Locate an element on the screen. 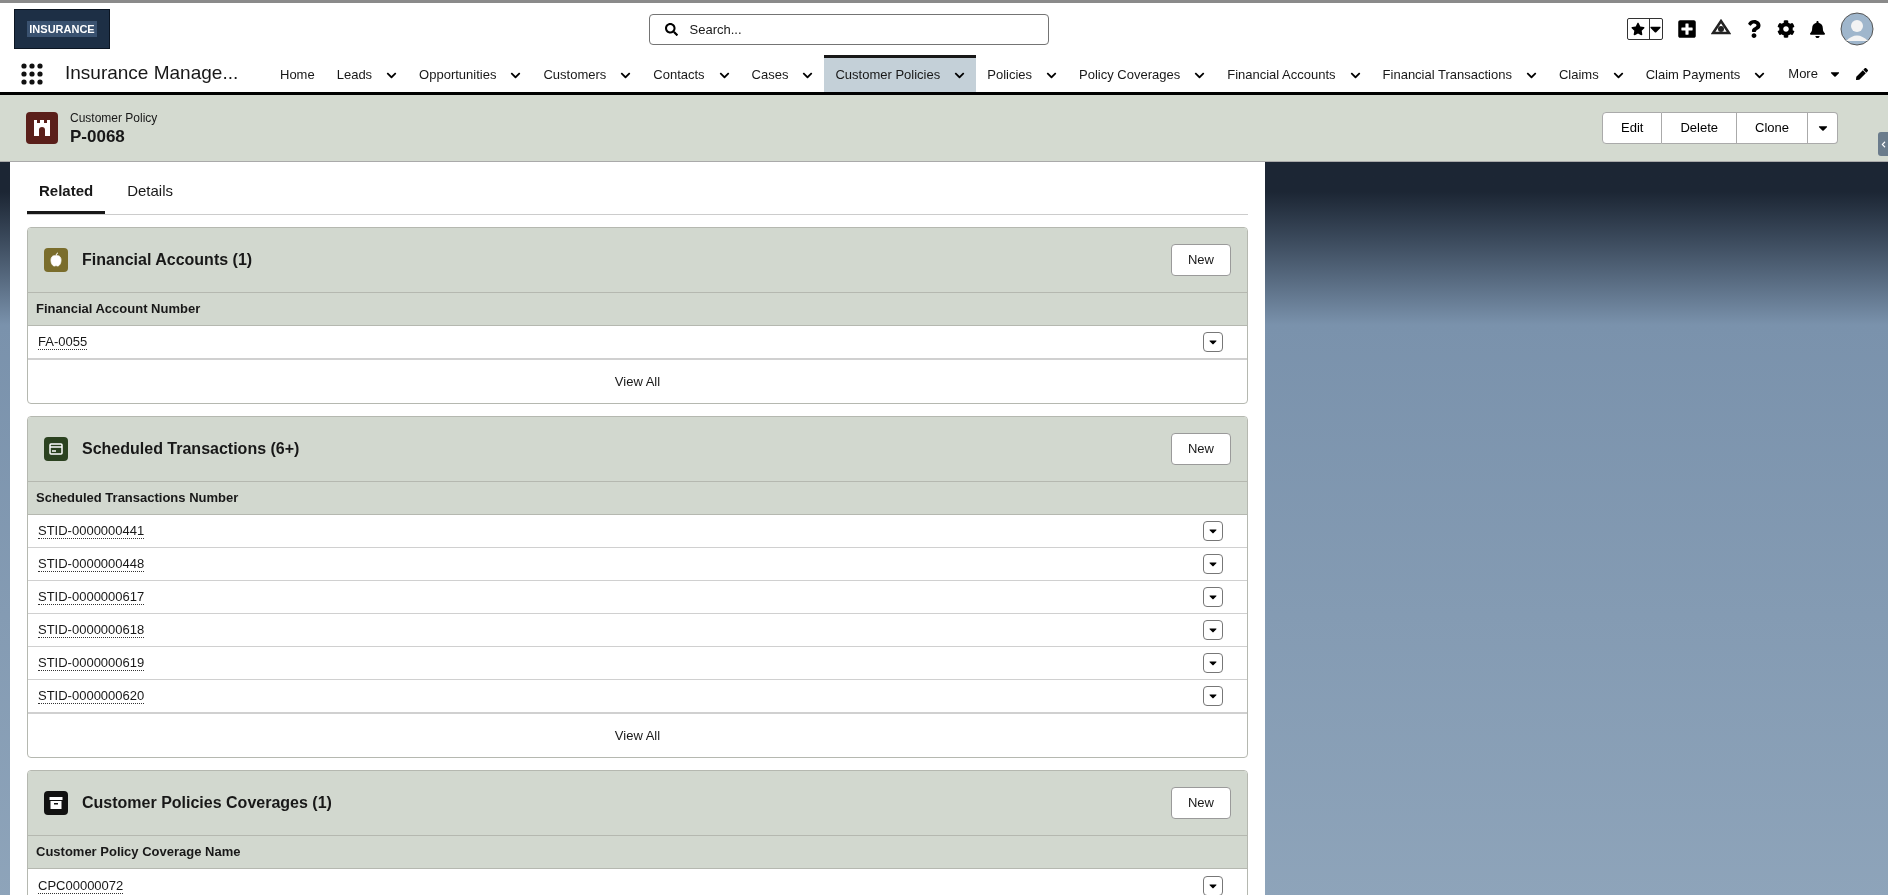 The image size is (1888, 895). nav-tab: Customer Policies is located at coordinates (900, 73).